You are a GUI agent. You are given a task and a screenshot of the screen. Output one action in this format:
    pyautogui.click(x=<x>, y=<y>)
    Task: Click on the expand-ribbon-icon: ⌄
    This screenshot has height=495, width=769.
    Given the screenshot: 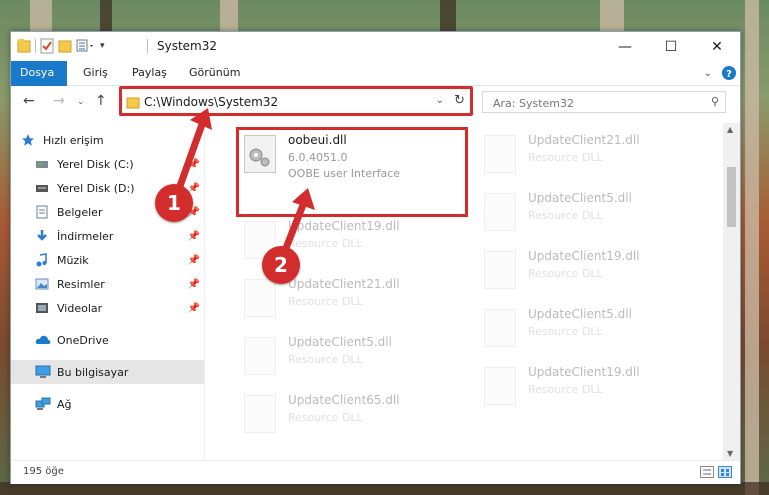 What is the action you would take?
    pyautogui.click(x=708, y=73)
    